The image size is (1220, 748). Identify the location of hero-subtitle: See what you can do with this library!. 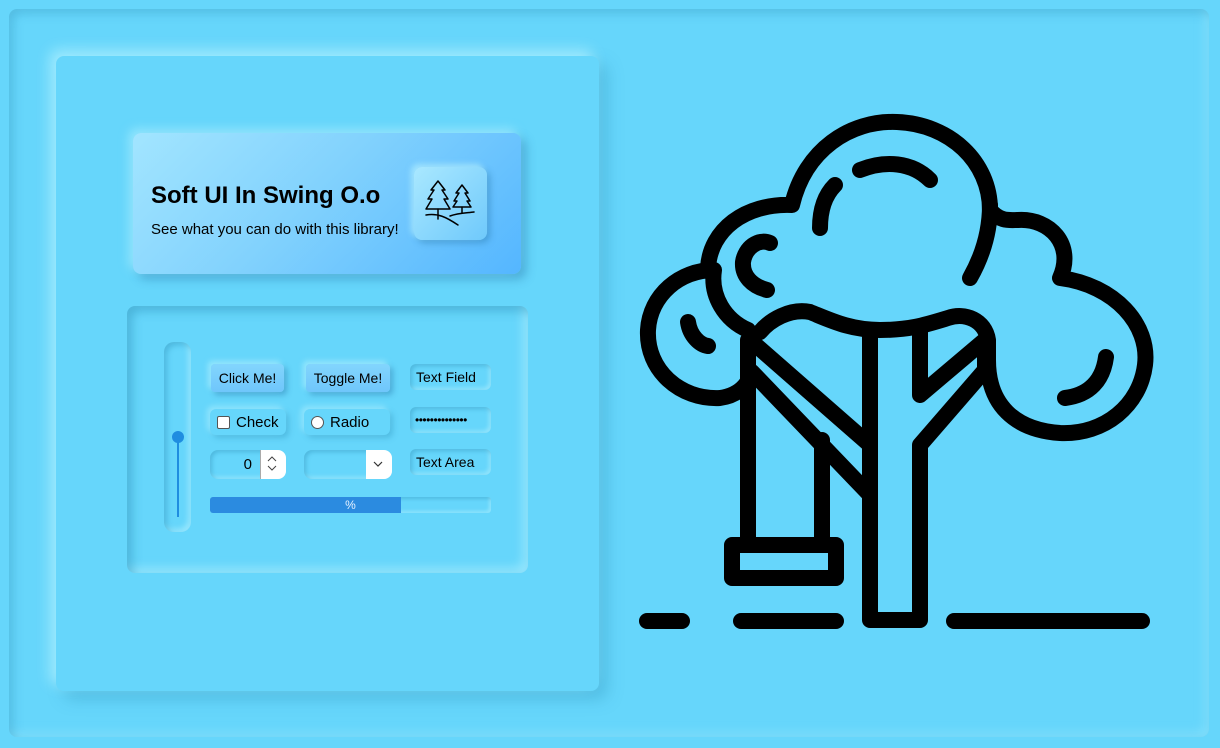
(275, 229).